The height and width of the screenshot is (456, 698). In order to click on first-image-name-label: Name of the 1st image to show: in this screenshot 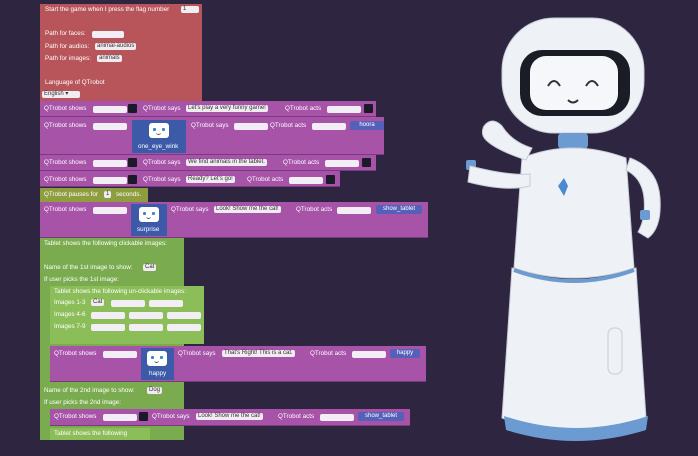, I will do `click(88, 267)`.